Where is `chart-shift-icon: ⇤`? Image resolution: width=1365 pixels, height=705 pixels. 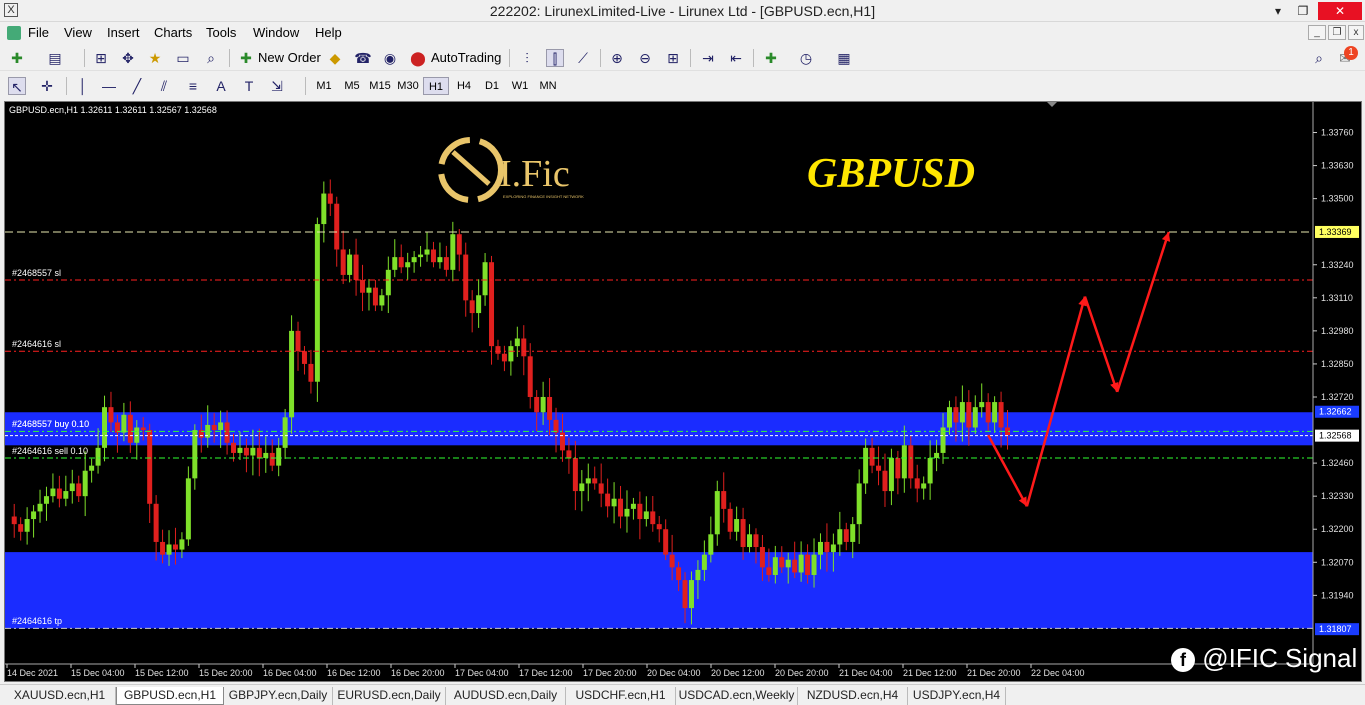
chart-shift-icon: ⇤ is located at coordinates (736, 58).